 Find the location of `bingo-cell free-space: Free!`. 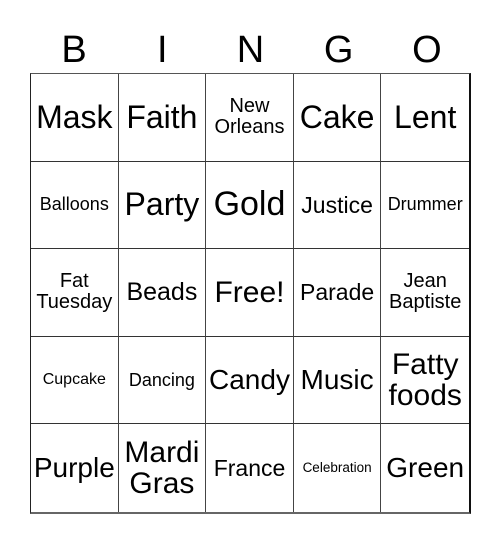

bingo-cell free-space: Free! is located at coordinates (250, 293).